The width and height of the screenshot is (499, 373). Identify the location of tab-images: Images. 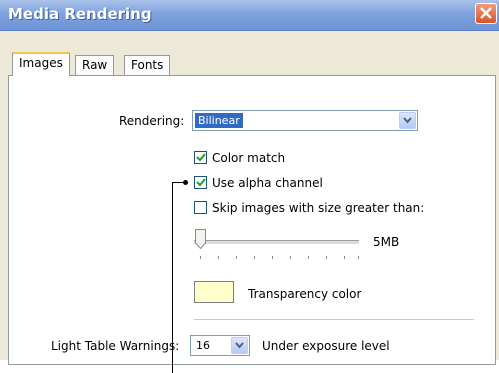
(41, 64).